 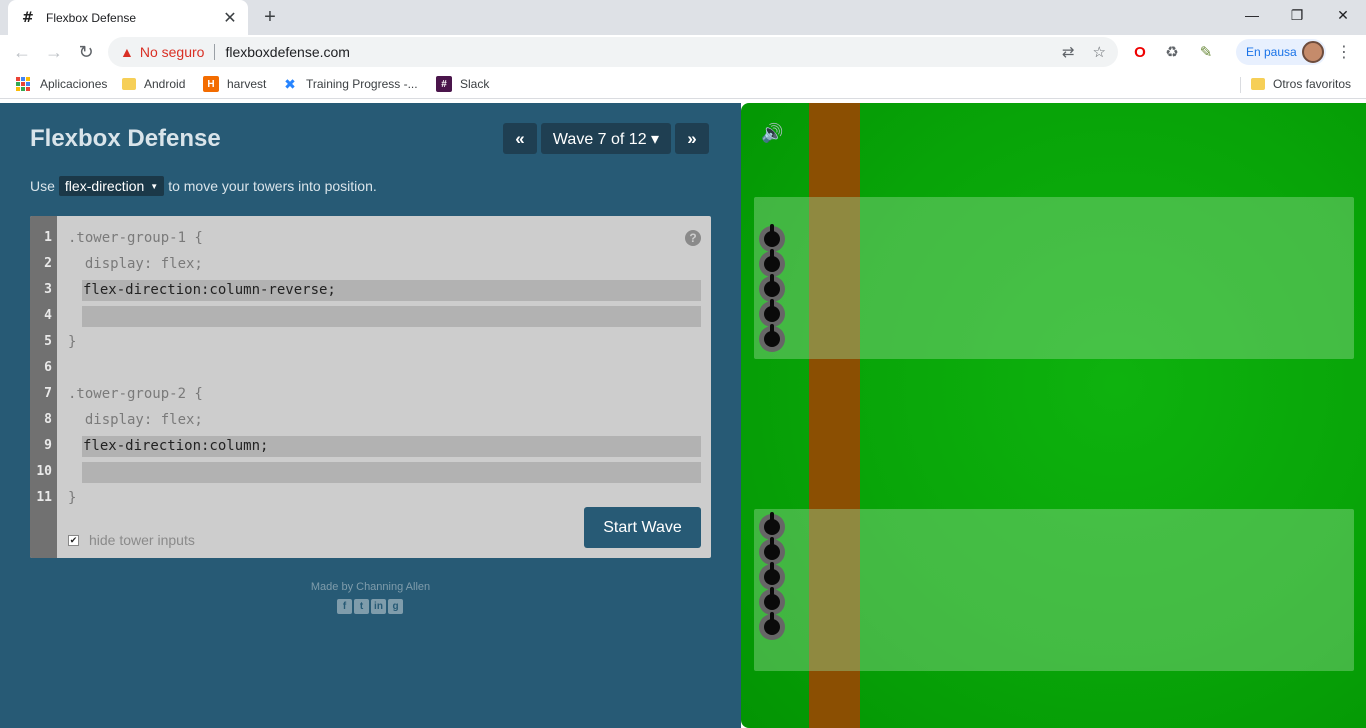 I want to click on site-favicon-icon: #, so click(x=28, y=17).